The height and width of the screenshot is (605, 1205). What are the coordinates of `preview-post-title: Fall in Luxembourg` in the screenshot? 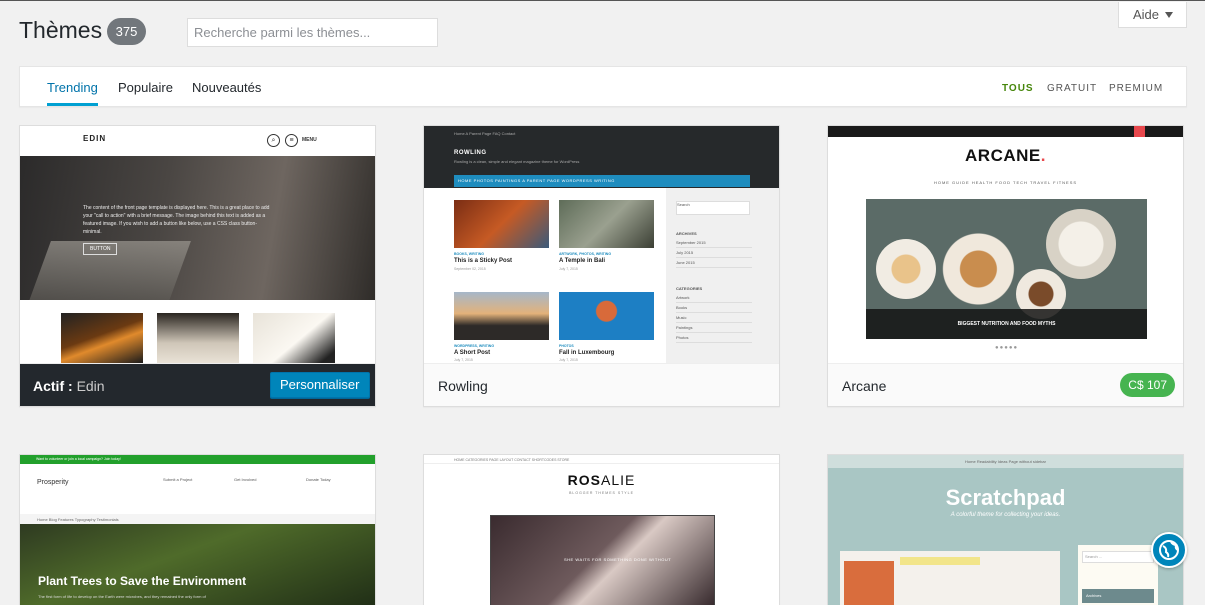 It's located at (587, 353).